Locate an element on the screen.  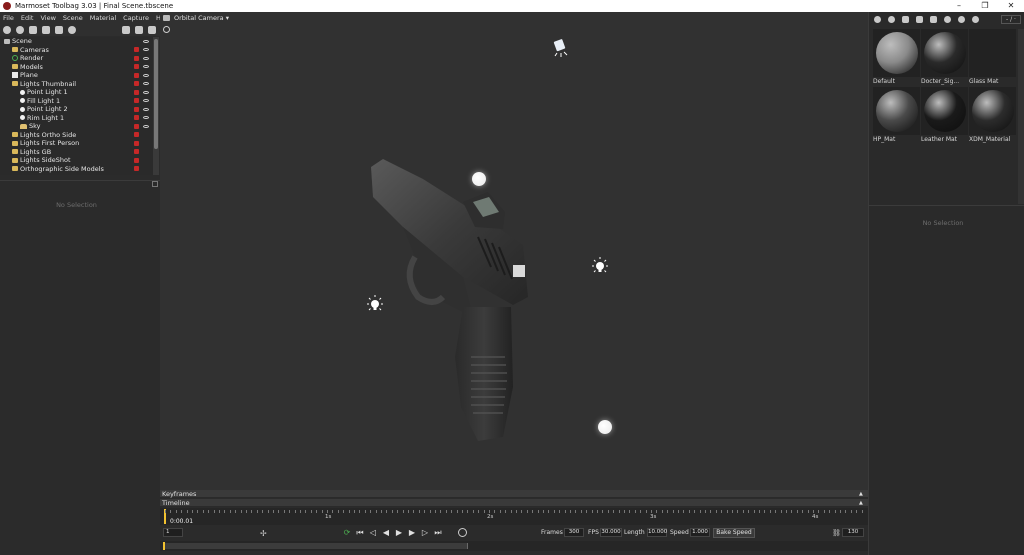
camera-selector: Orbital Camera ▾ is located at coordinates (201, 18).